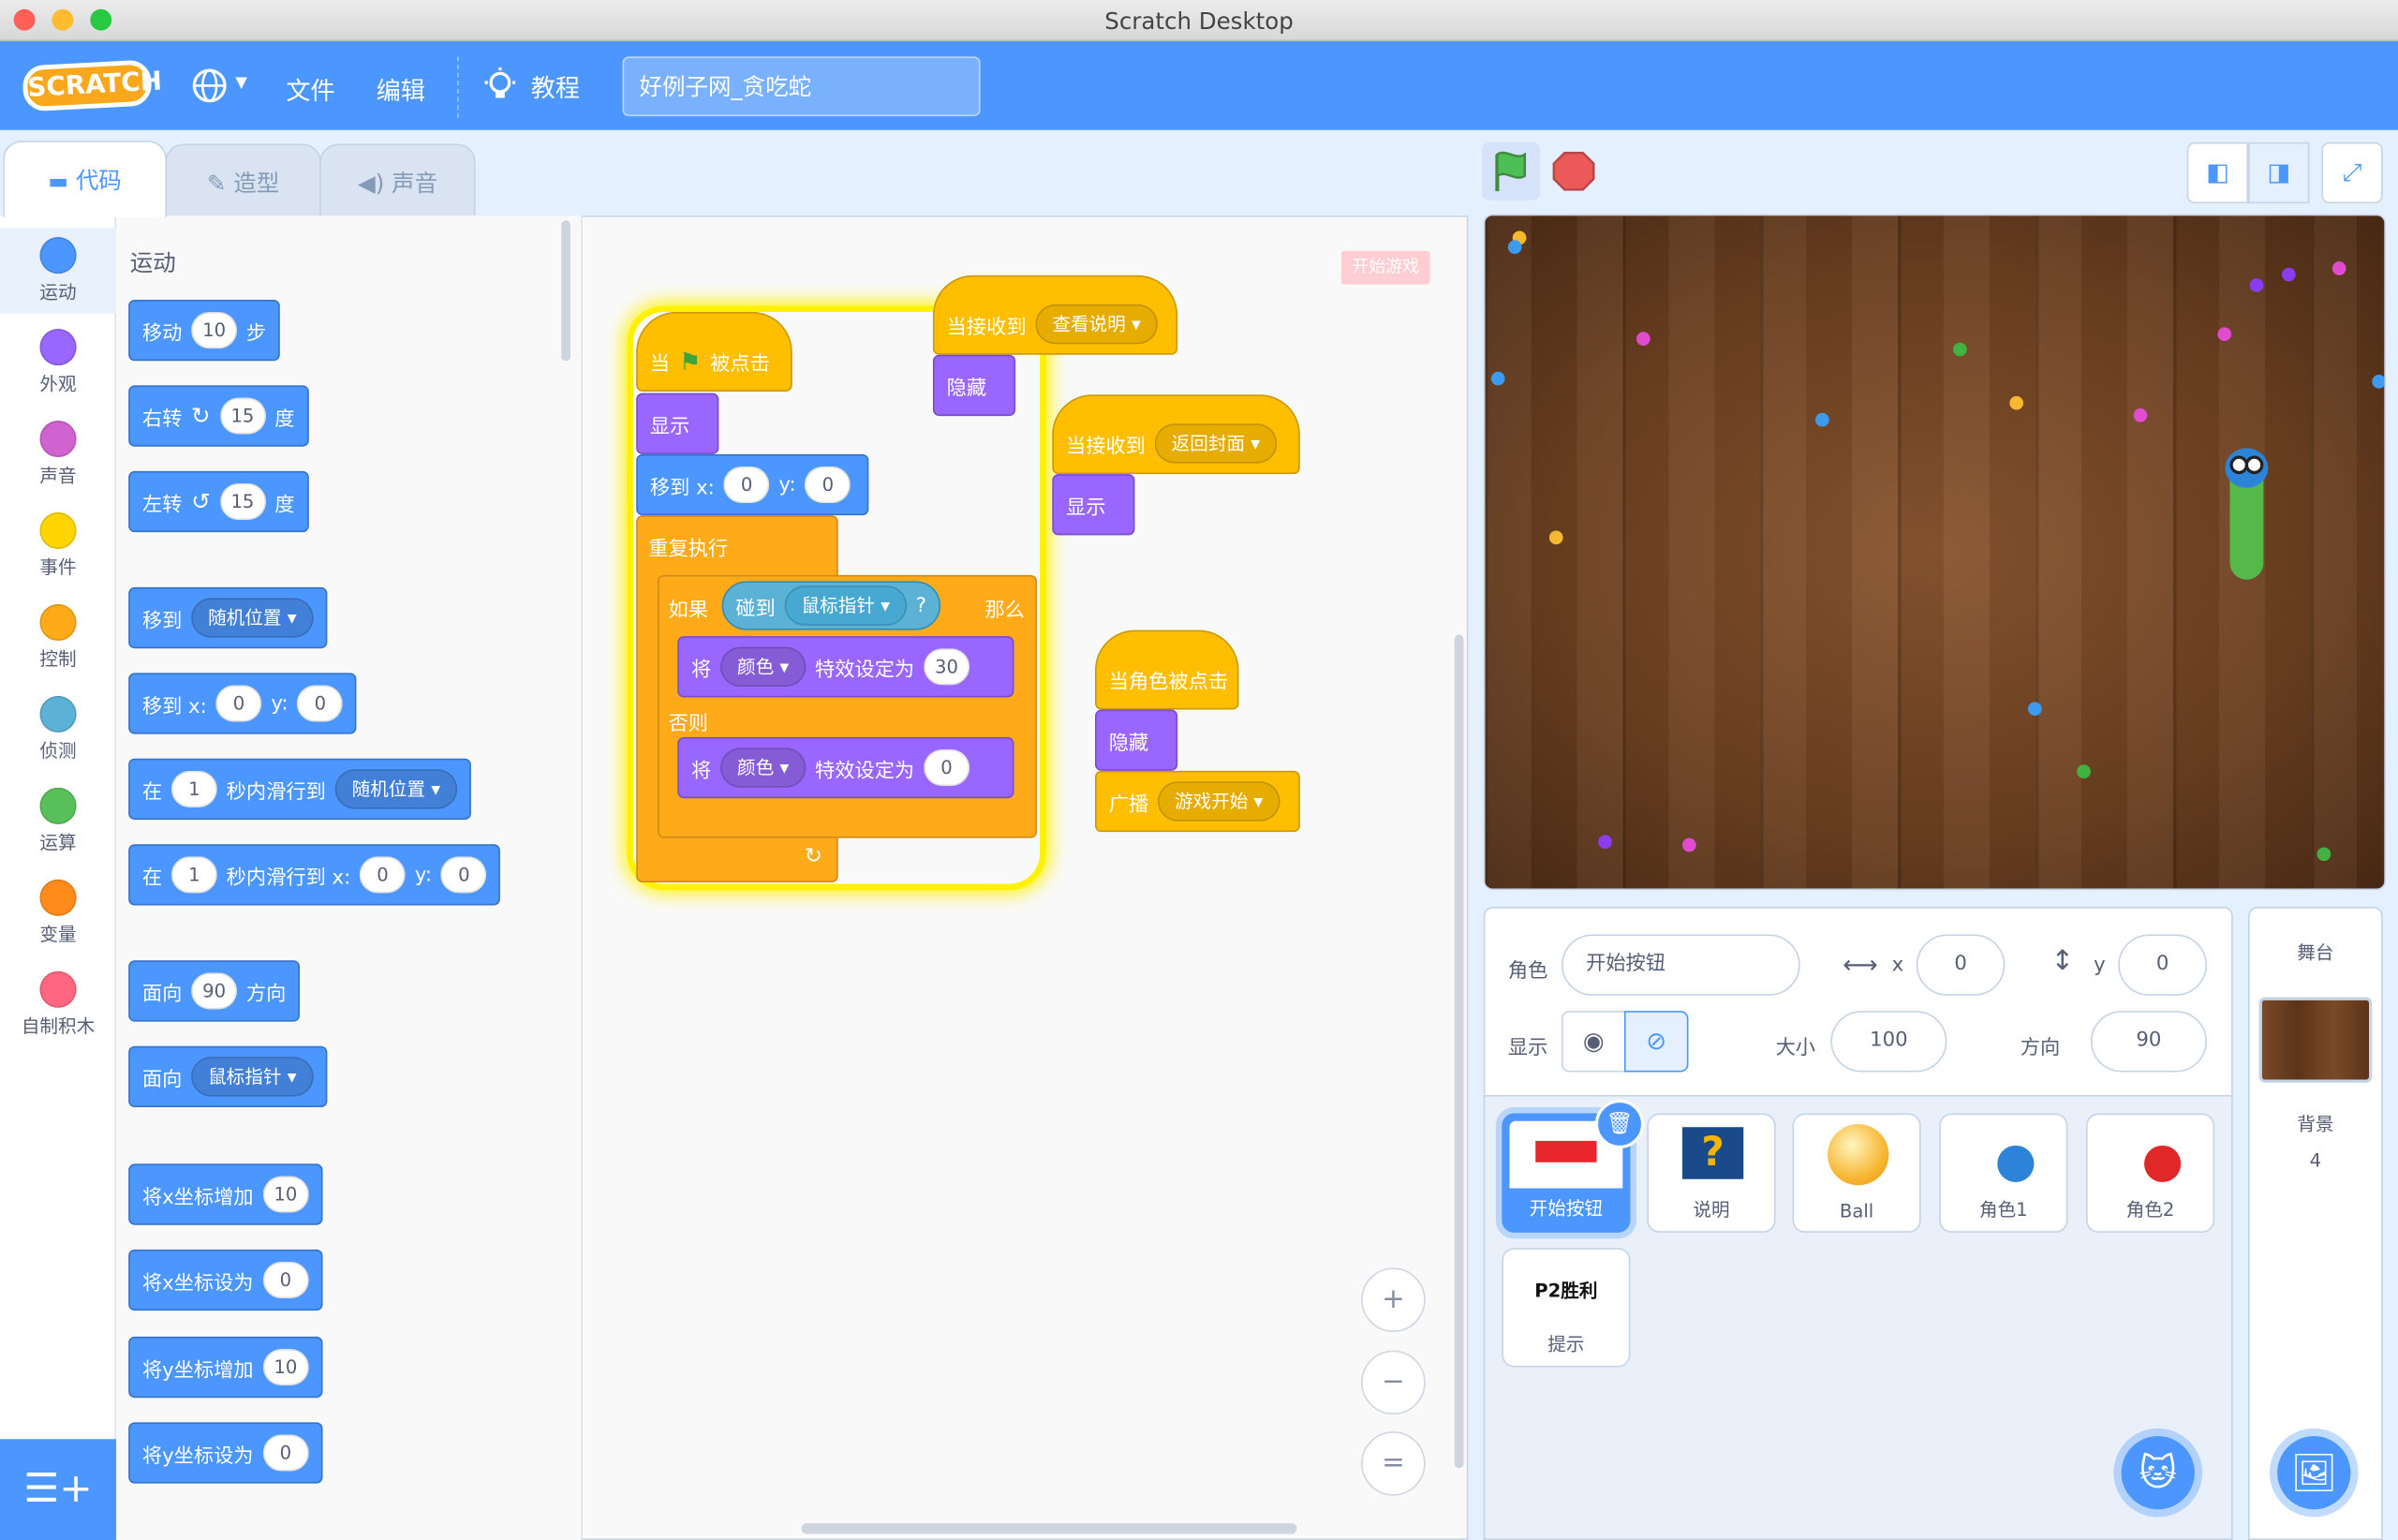 Image resolution: width=2398 pixels, height=1540 pixels. What do you see at coordinates (58, 362) in the screenshot?
I see `category-looks: 外观` at bounding box center [58, 362].